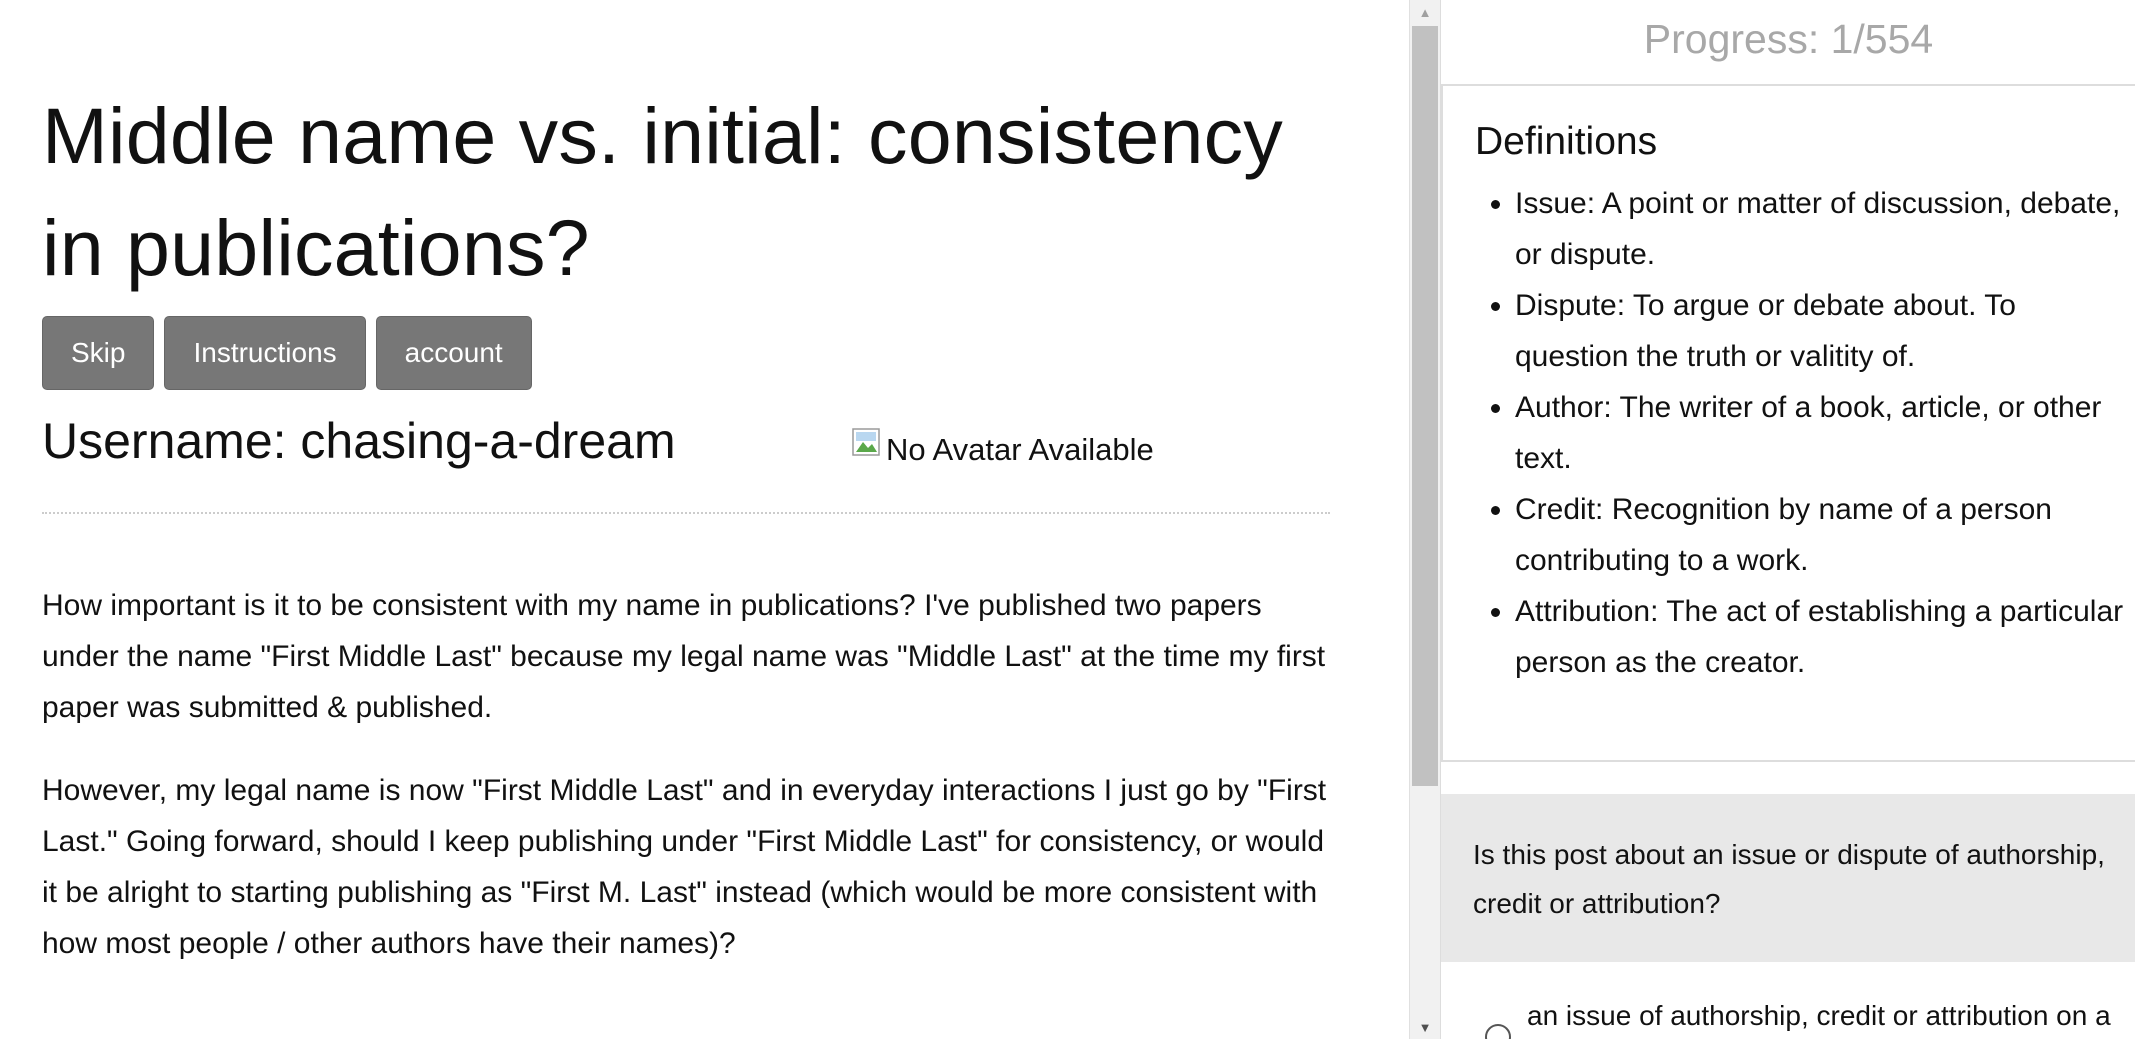 The height and width of the screenshot is (1039, 2135). Describe the element at coordinates (359, 441) in the screenshot. I see `username: Username: chasing-a-dream` at that location.